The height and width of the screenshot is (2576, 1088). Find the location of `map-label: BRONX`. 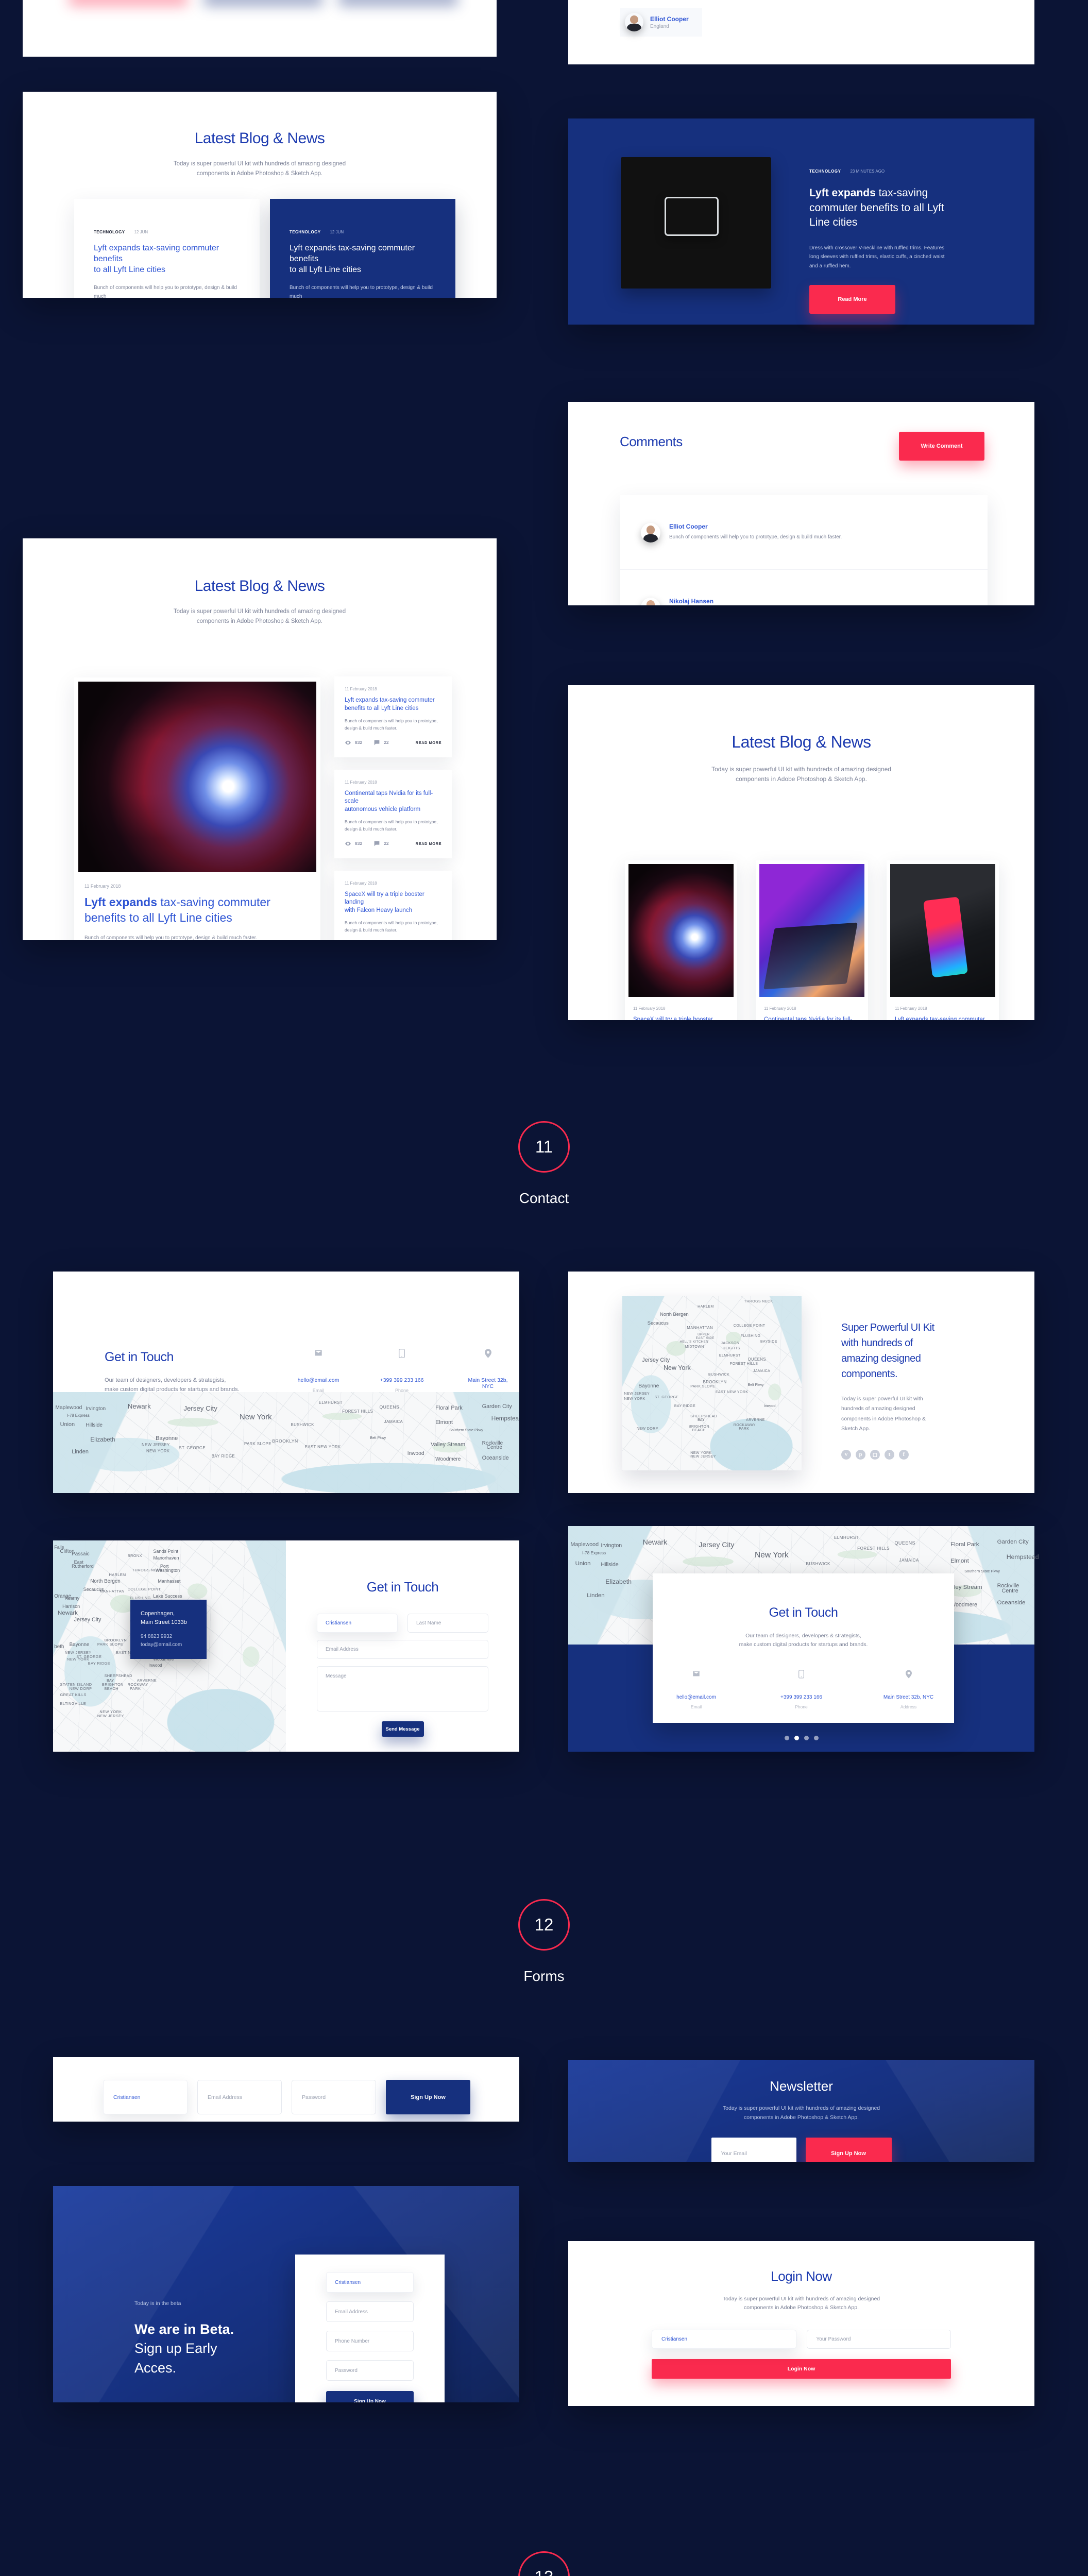

map-label: BRONX is located at coordinates (134, 1555).